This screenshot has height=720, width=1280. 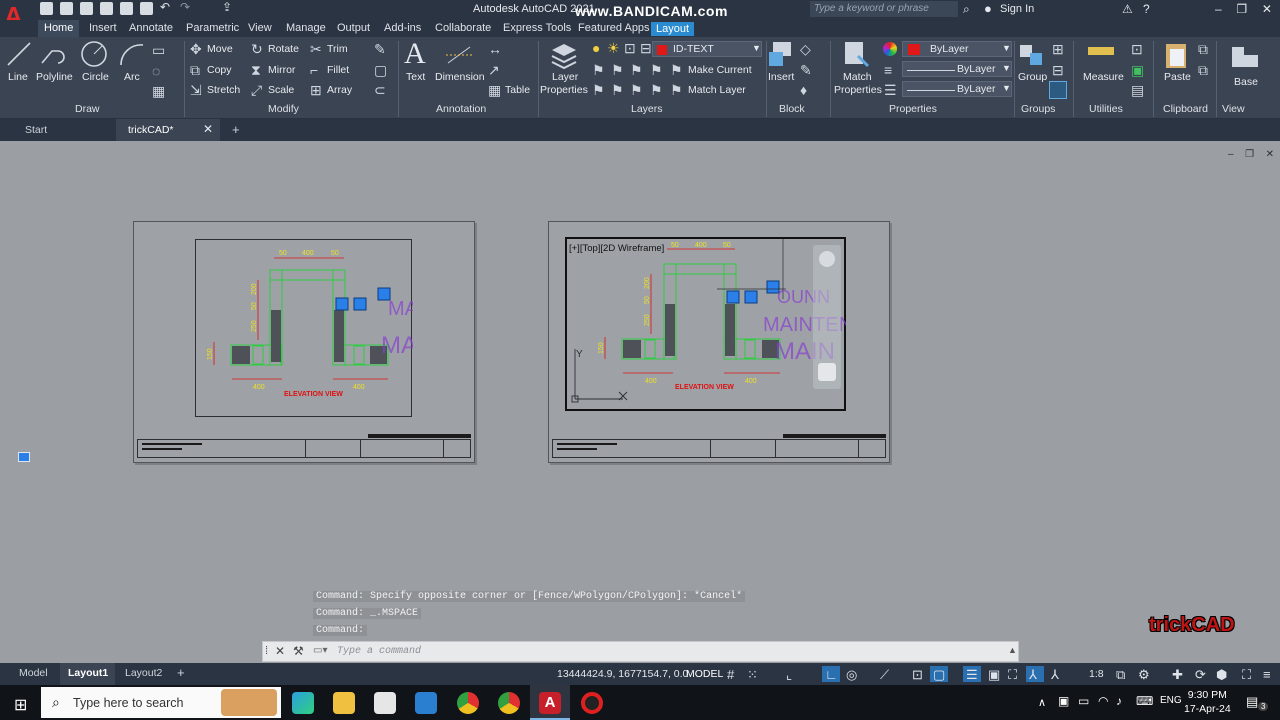 I want to click on make-current-button: Make Current, so click(x=720, y=70).